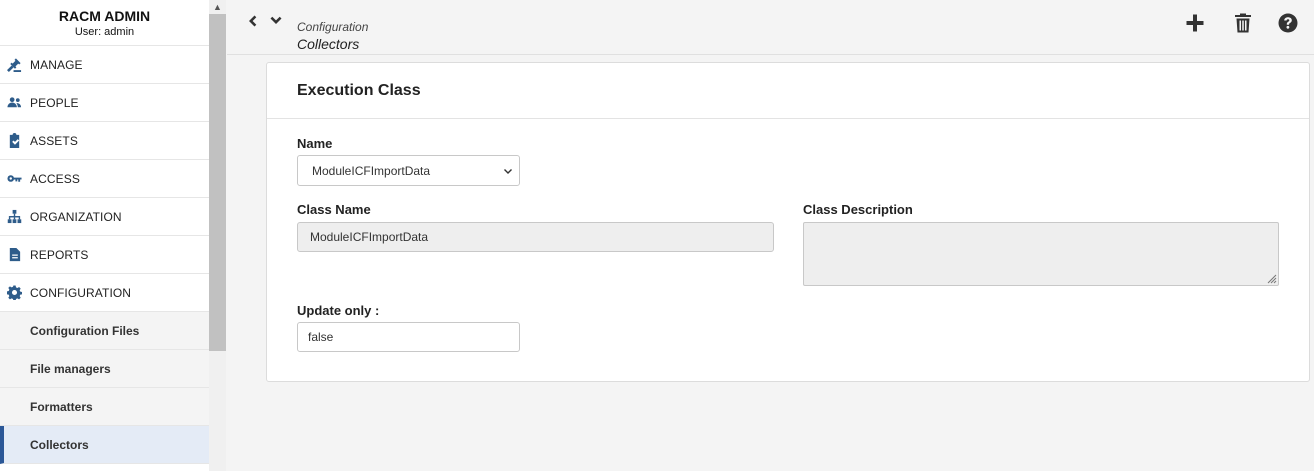 The height and width of the screenshot is (471, 1314). I want to click on app-title: RACM ADMIN, so click(104, 16).